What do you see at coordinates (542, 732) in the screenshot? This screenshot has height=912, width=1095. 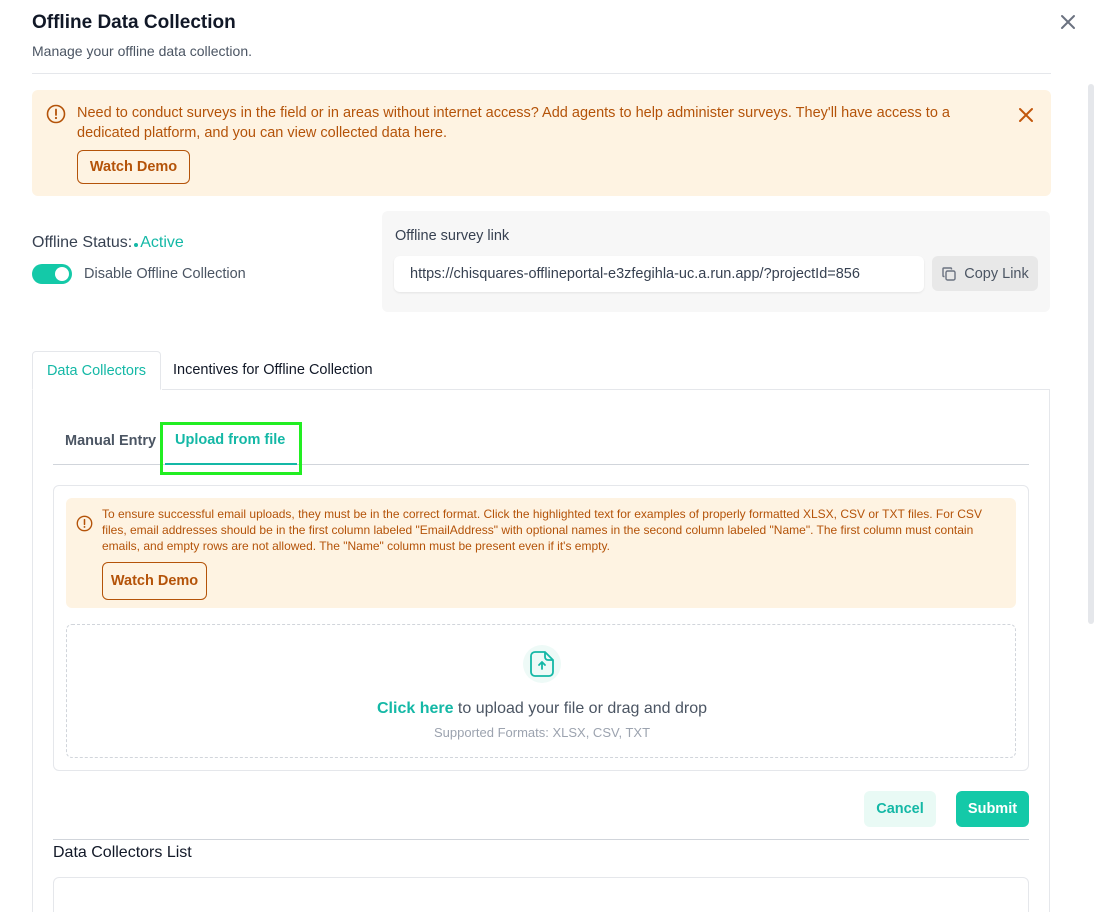 I see `supported-formats: Supported Formats: XLSX, CSV, TXT` at bounding box center [542, 732].